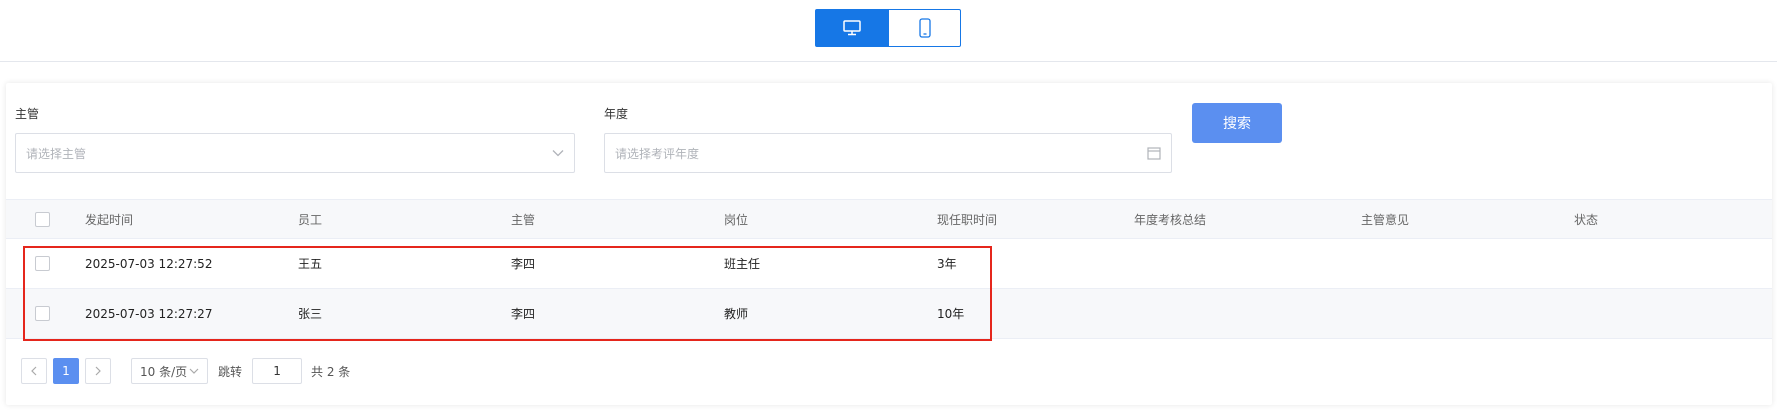 This screenshot has height=417, width=1777. I want to click on jump-page-input: 1, so click(277, 371).